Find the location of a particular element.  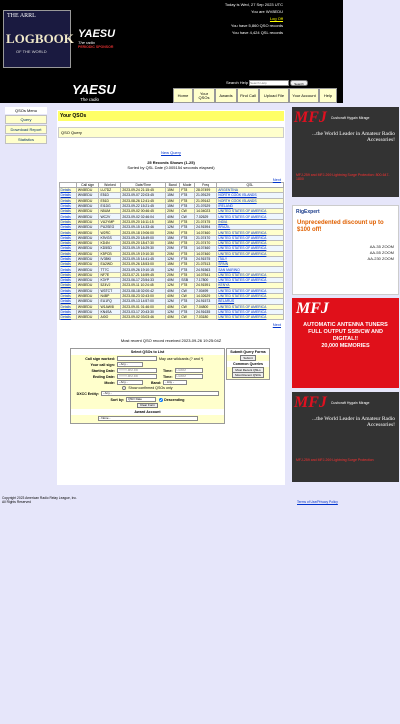

end-date-label: Ending Date: is located at coordinates (103, 376).